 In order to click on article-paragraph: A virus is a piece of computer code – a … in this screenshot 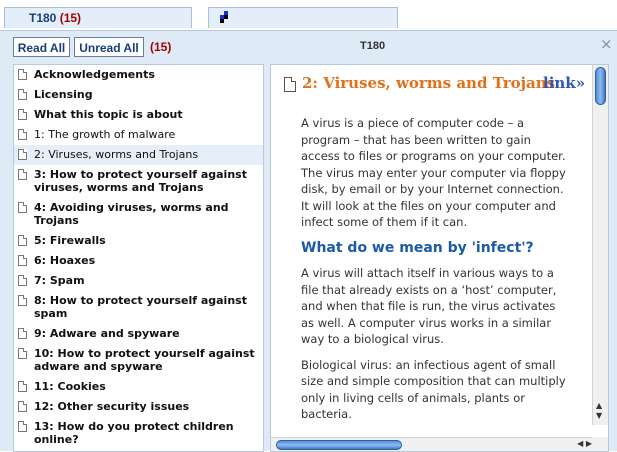, I will do `click(433, 172)`.